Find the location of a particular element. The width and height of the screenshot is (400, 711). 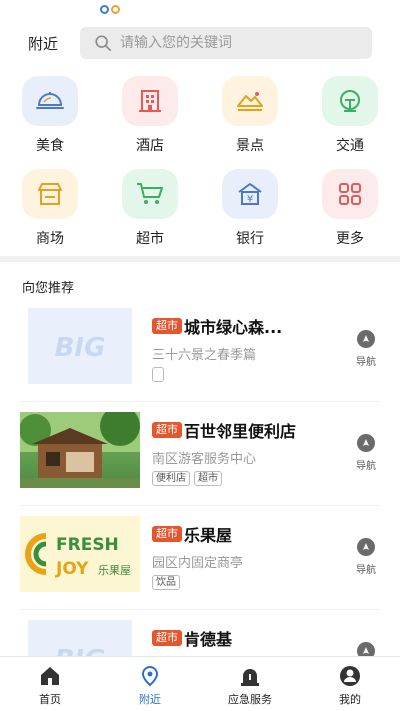

category-transport: 交通 is located at coordinates (350, 115).